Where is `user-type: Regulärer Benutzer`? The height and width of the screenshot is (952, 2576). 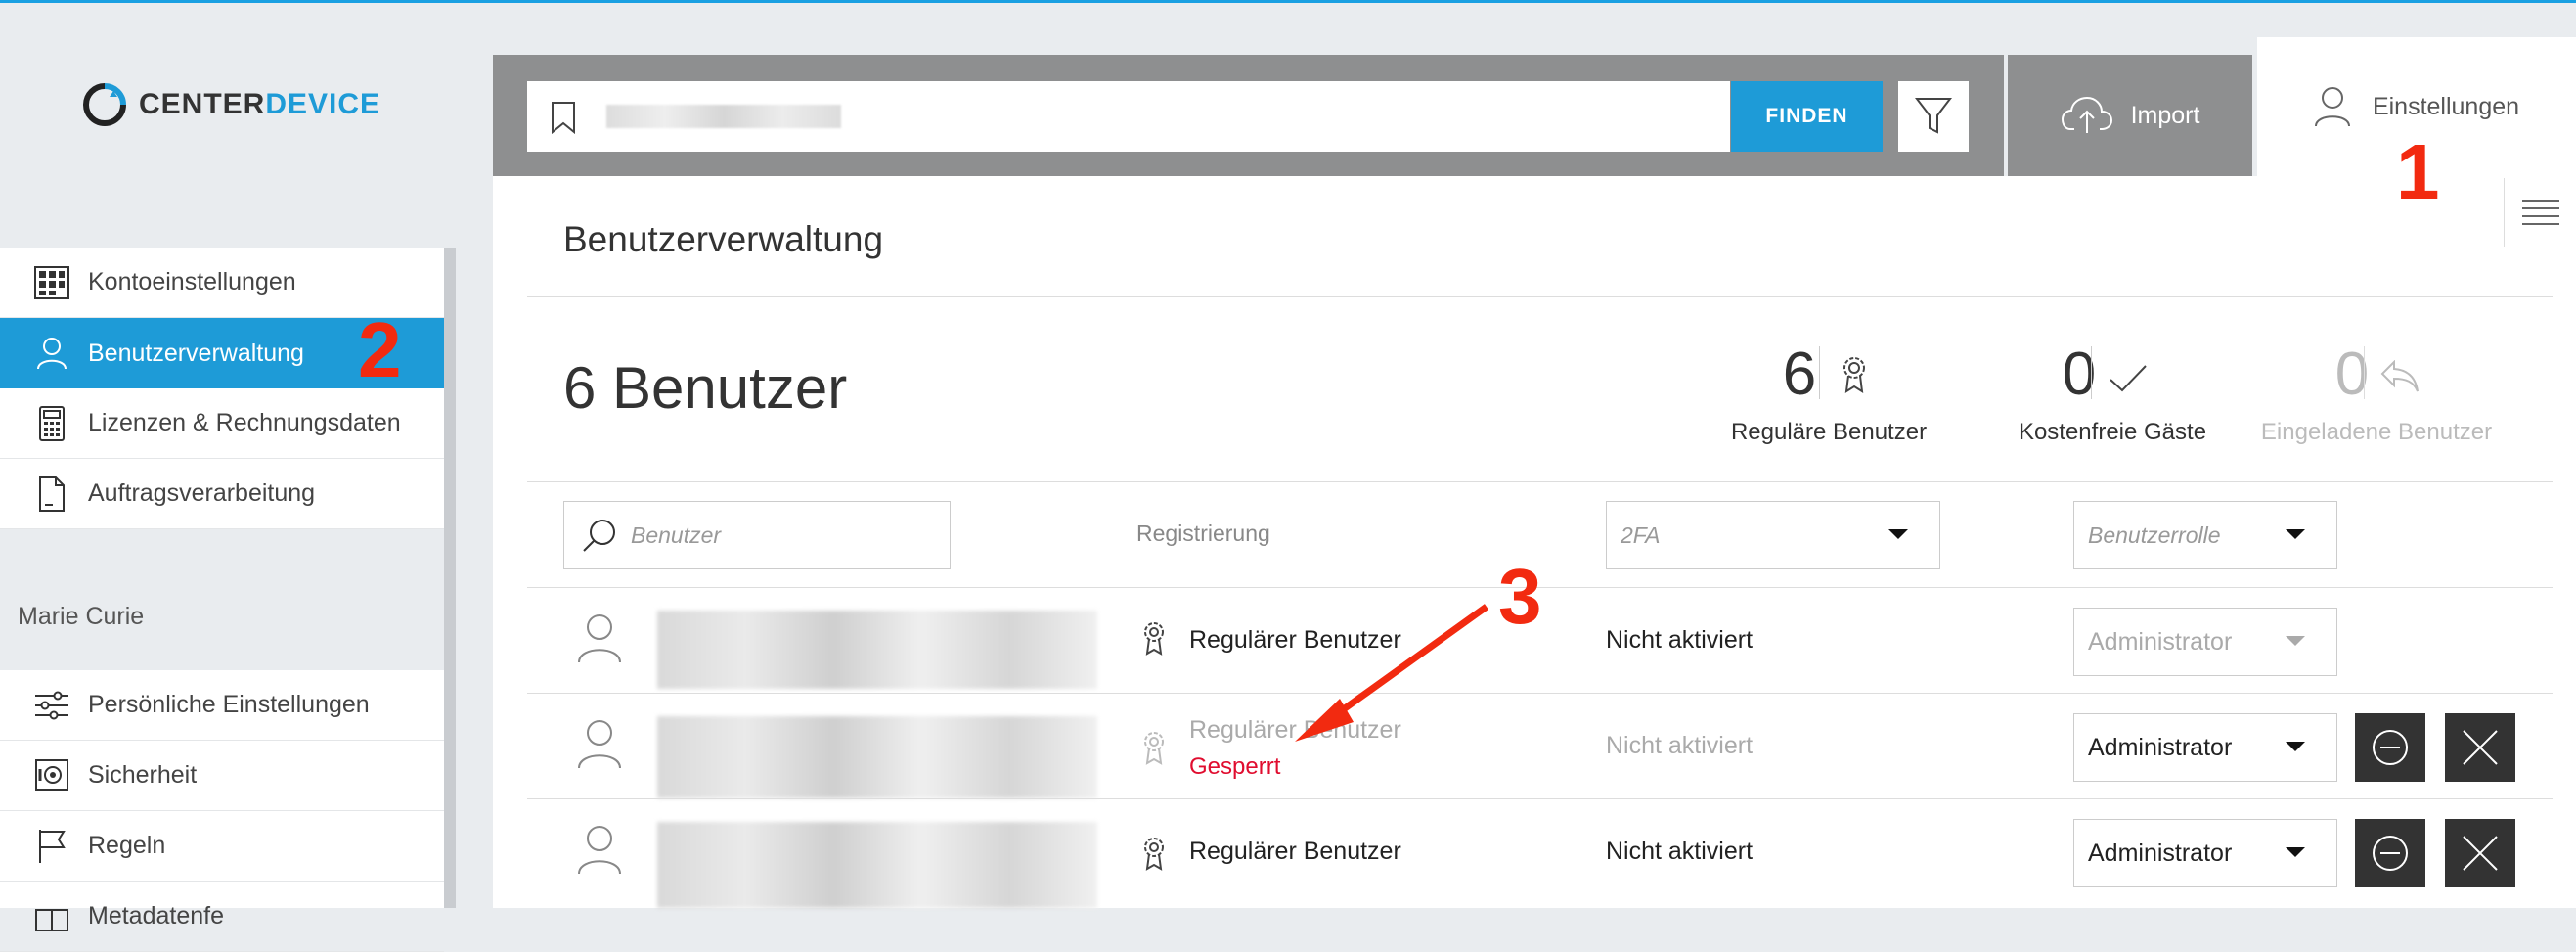
user-type: Regulärer Benutzer is located at coordinates (1295, 851).